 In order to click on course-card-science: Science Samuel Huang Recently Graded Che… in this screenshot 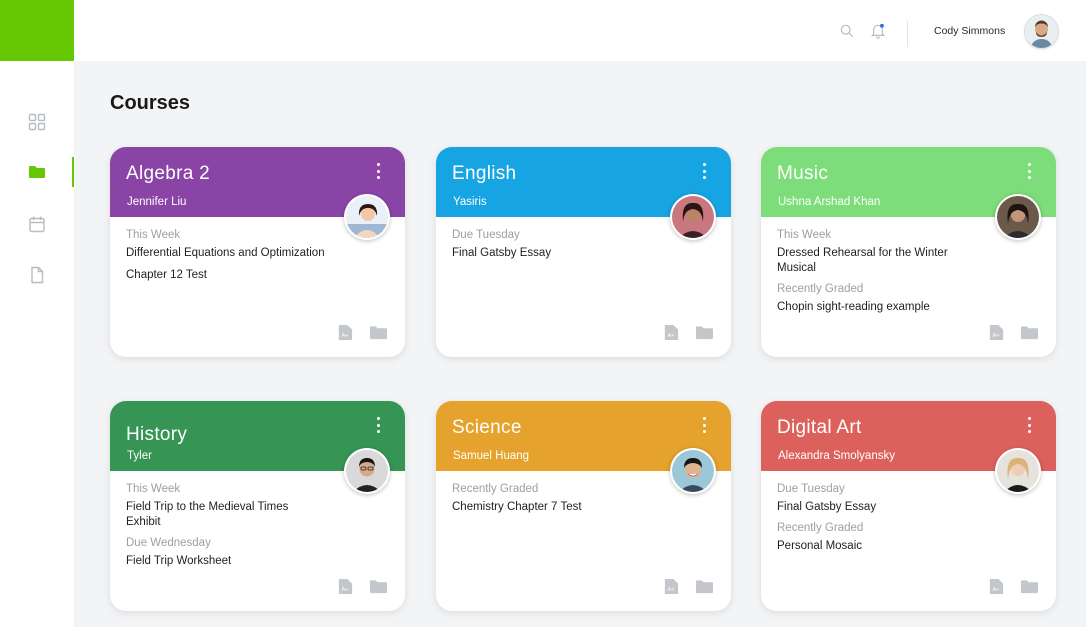, I will do `click(583, 506)`.